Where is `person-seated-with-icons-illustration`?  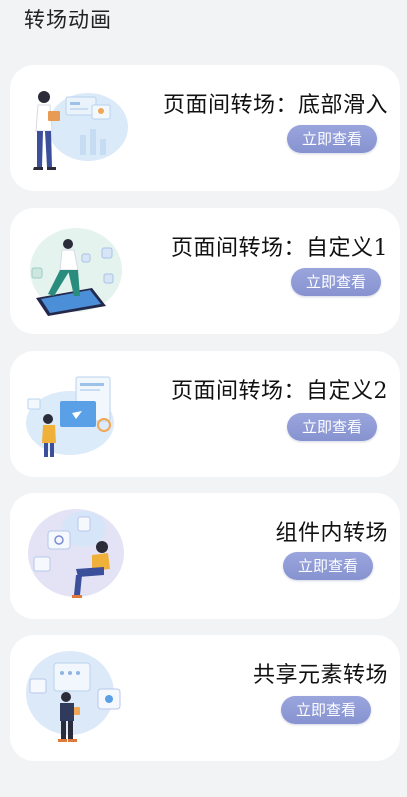 person-seated-with-icons-illustration is located at coordinates (76, 553).